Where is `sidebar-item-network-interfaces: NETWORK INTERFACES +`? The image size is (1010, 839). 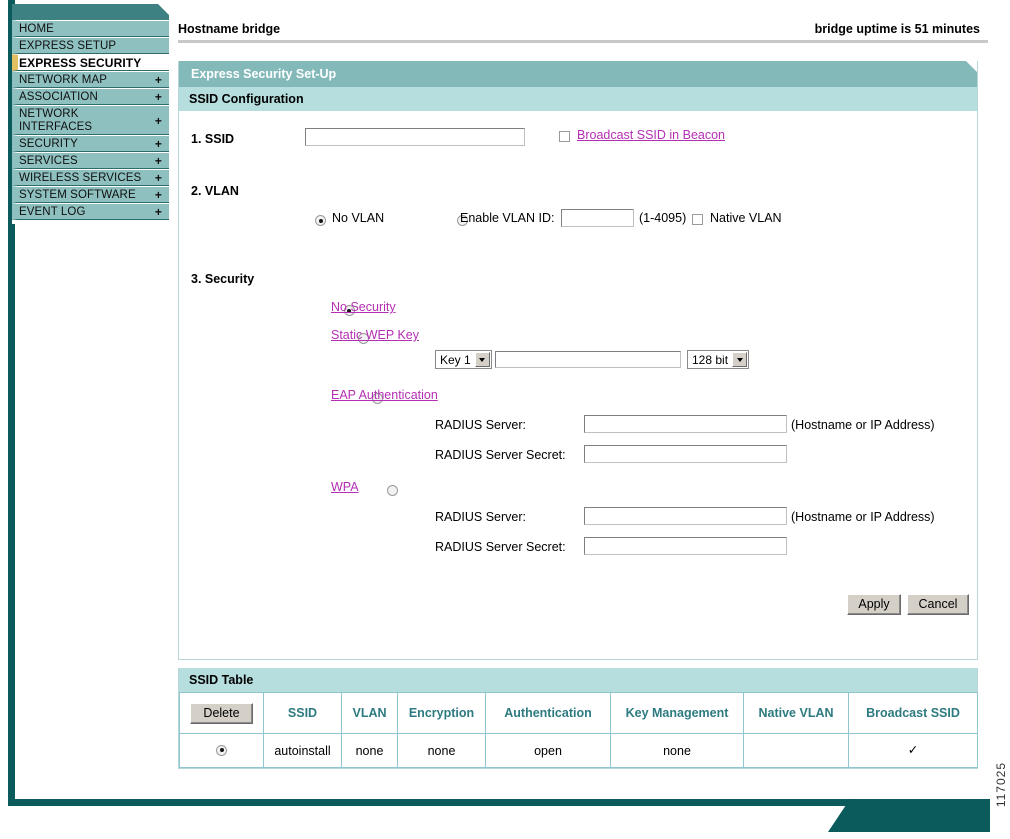
sidebar-item-network-interfaces: NETWORK INTERFACES + is located at coordinates (90, 120).